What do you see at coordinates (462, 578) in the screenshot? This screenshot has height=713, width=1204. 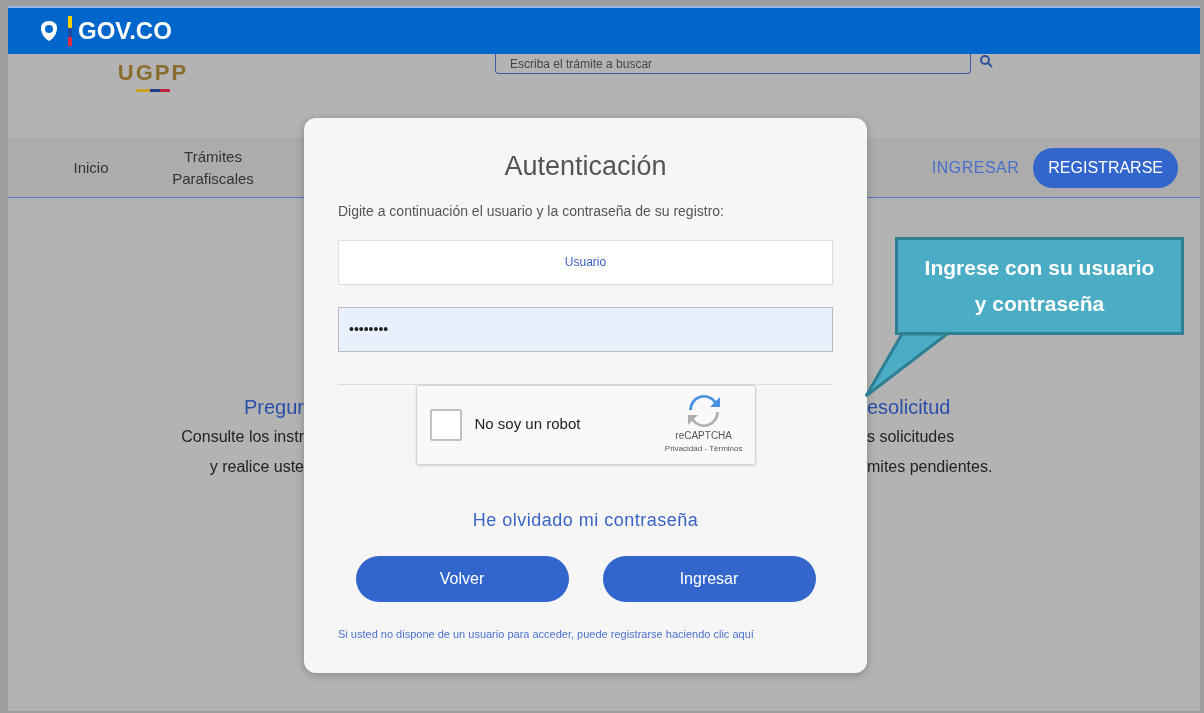 I see `dialog-button: Volver` at bounding box center [462, 578].